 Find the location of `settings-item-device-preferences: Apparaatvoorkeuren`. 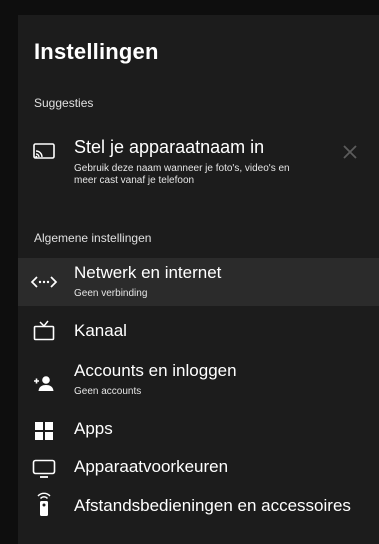

settings-item-device-preferences: Apparaatvoorkeuren is located at coordinates (198, 470).